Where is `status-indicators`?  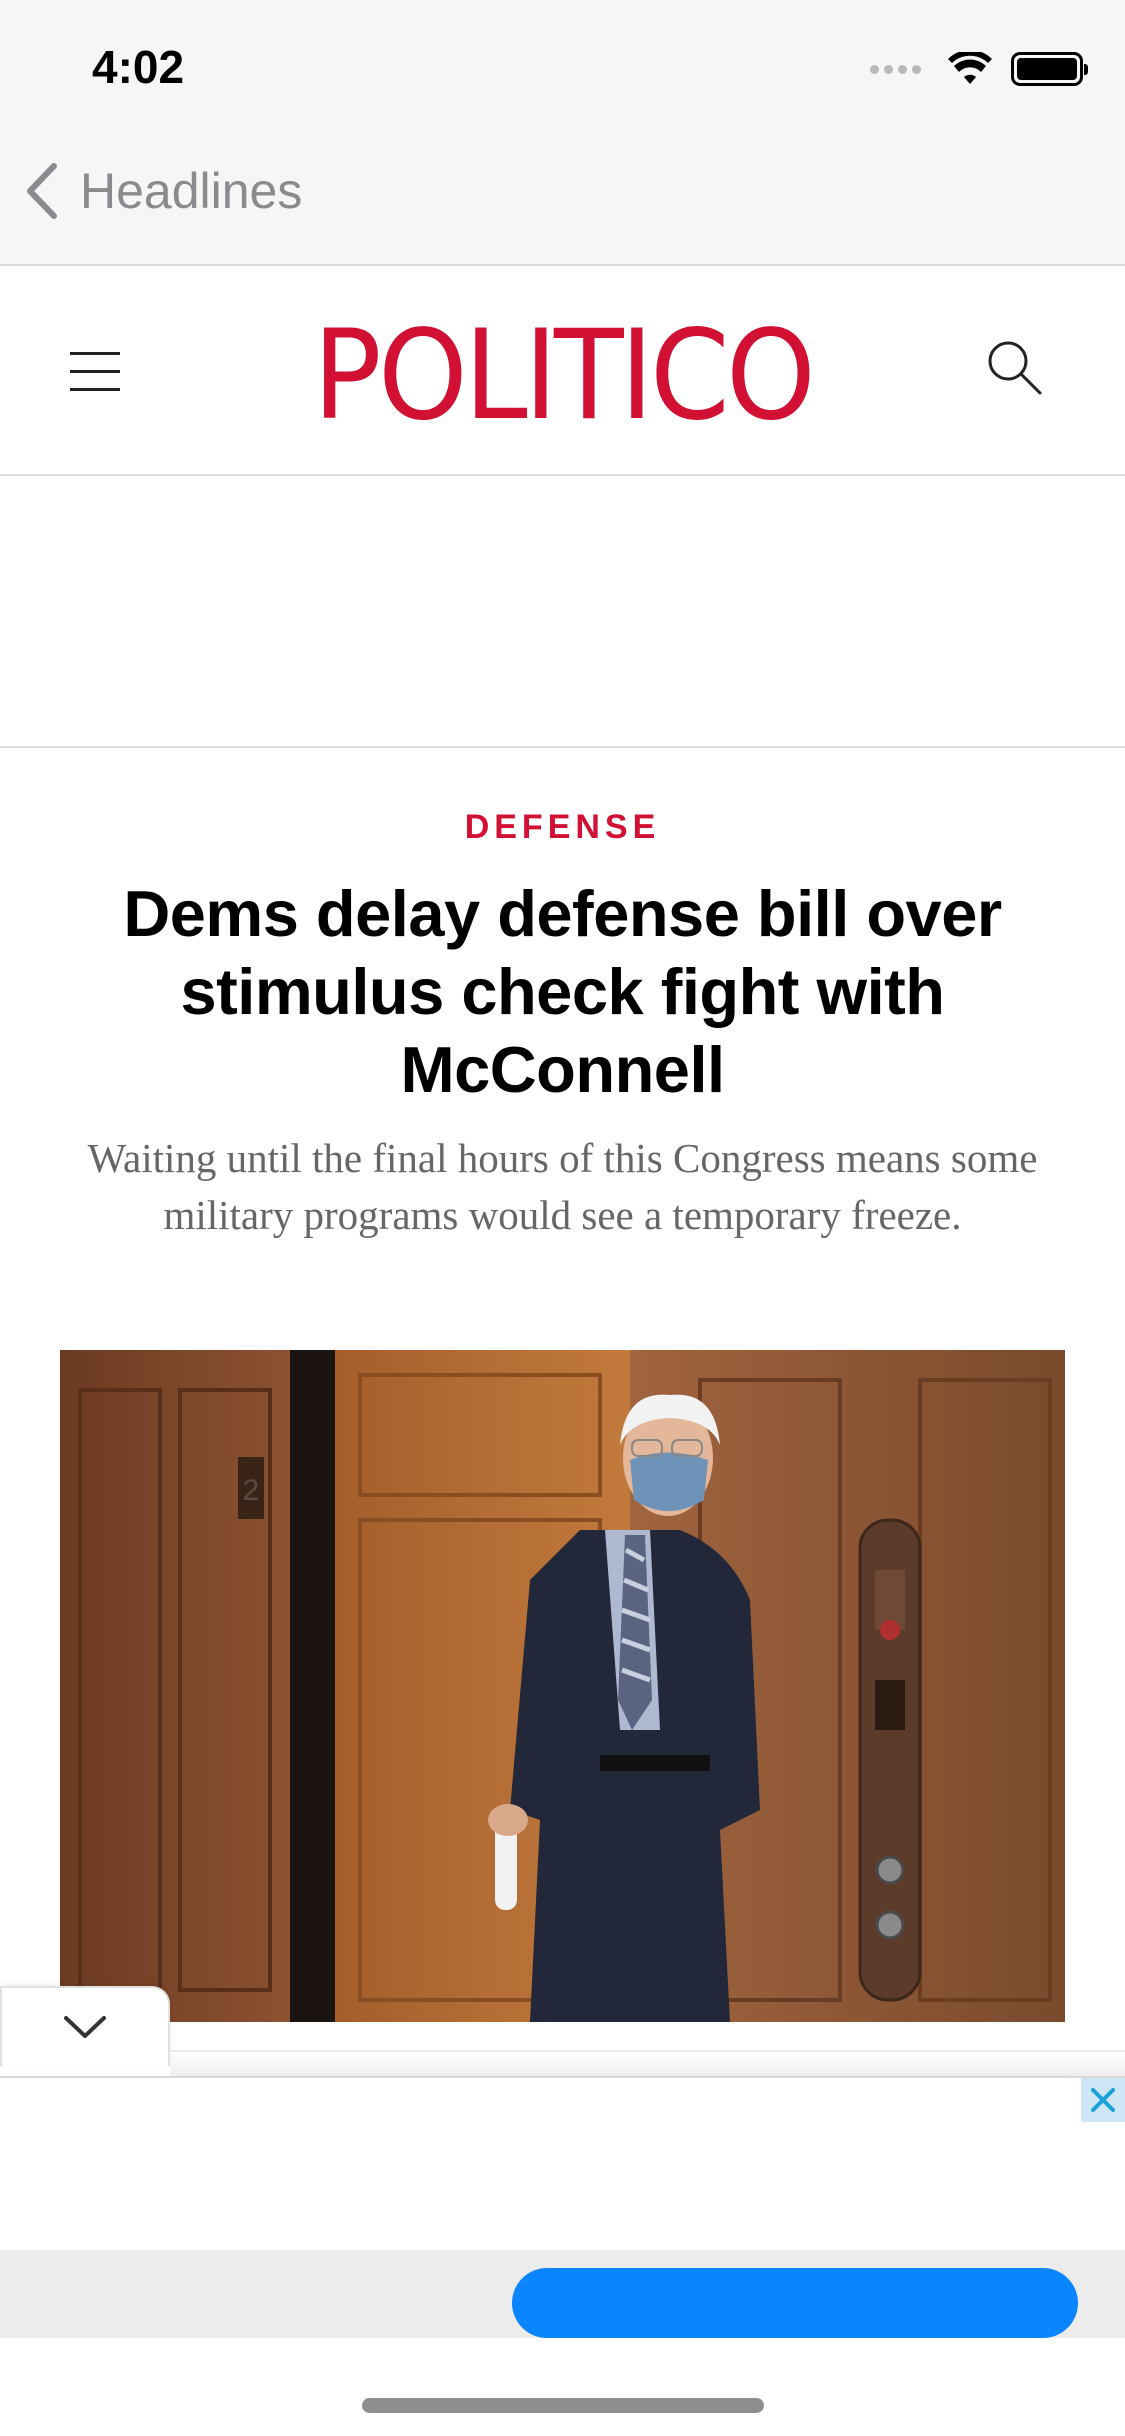
status-indicators is located at coordinates (979, 69).